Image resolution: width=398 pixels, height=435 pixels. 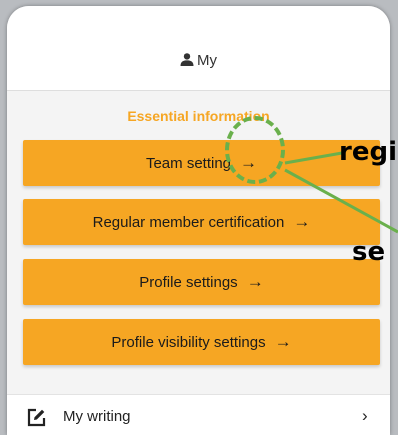 I want to click on page-title: My, so click(x=198, y=60).